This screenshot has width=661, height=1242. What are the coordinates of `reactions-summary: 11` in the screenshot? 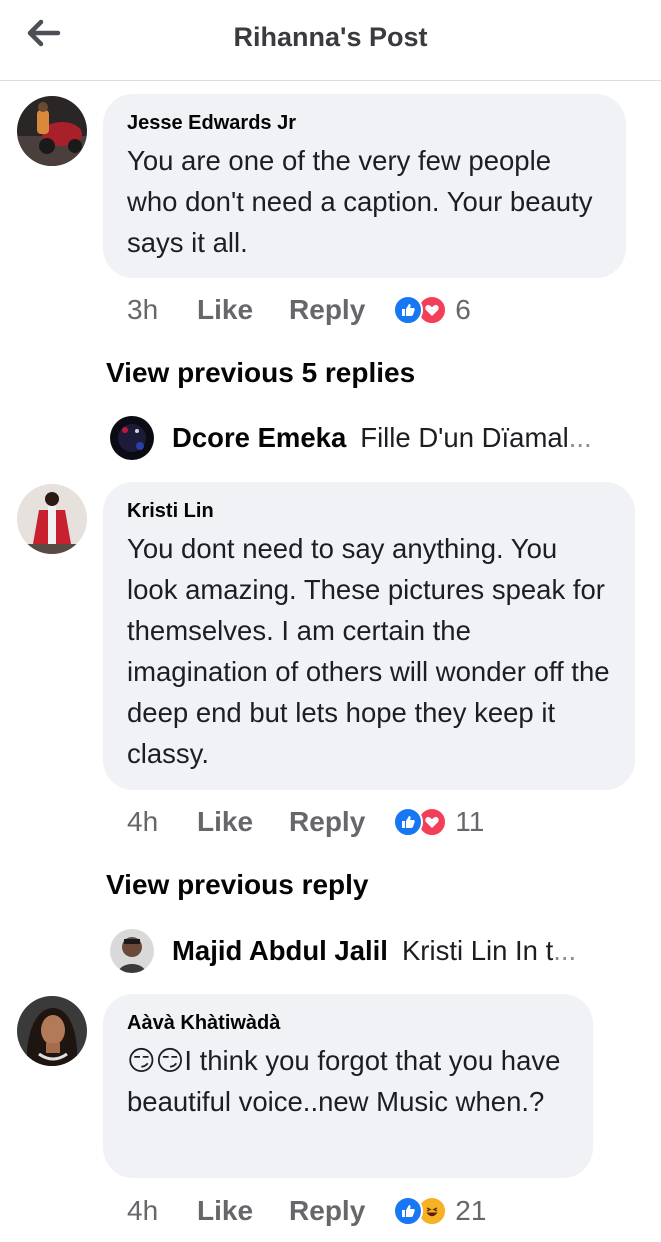 It's located at (438, 822).